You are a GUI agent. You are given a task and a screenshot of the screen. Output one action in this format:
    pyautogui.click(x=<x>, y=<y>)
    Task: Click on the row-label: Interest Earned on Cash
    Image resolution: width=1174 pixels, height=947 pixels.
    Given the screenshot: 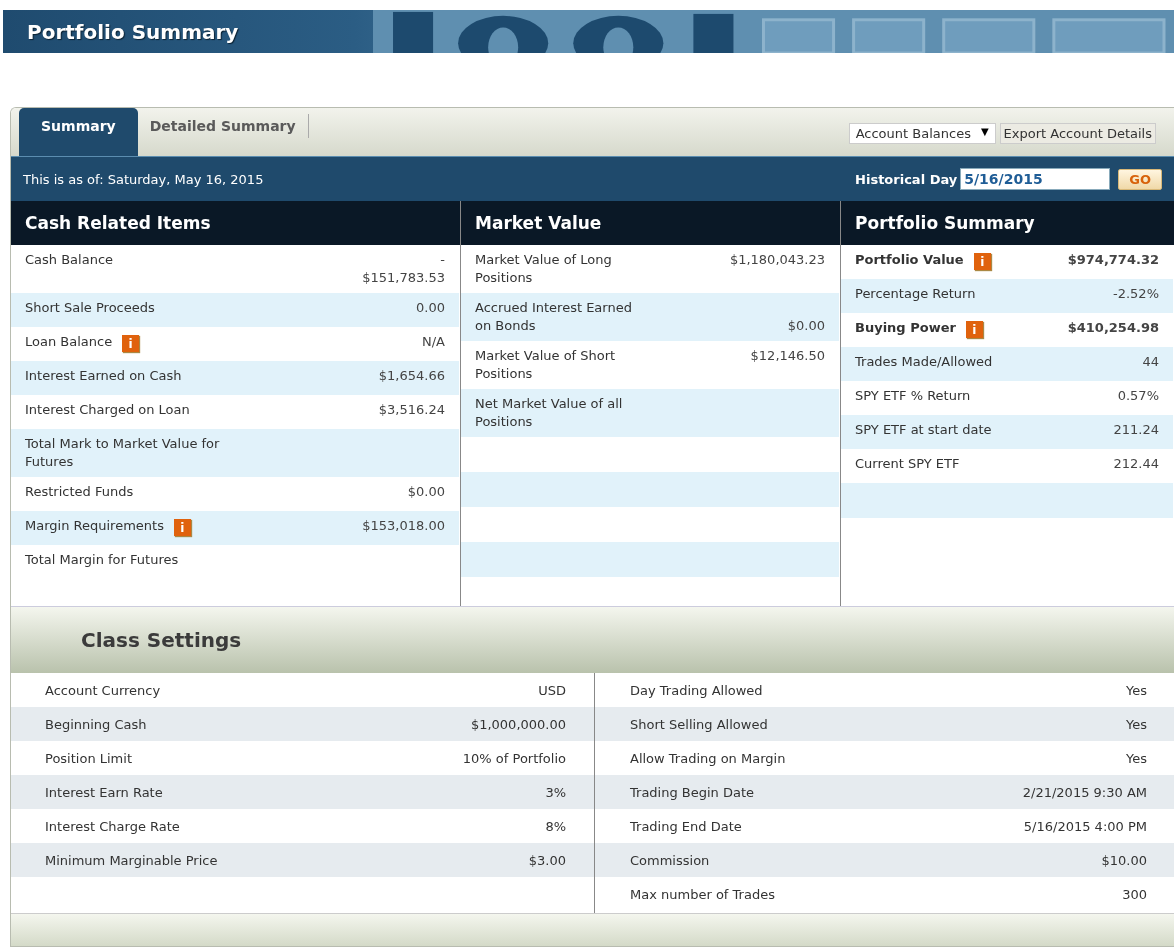 What is the action you would take?
    pyautogui.click(x=103, y=376)
    